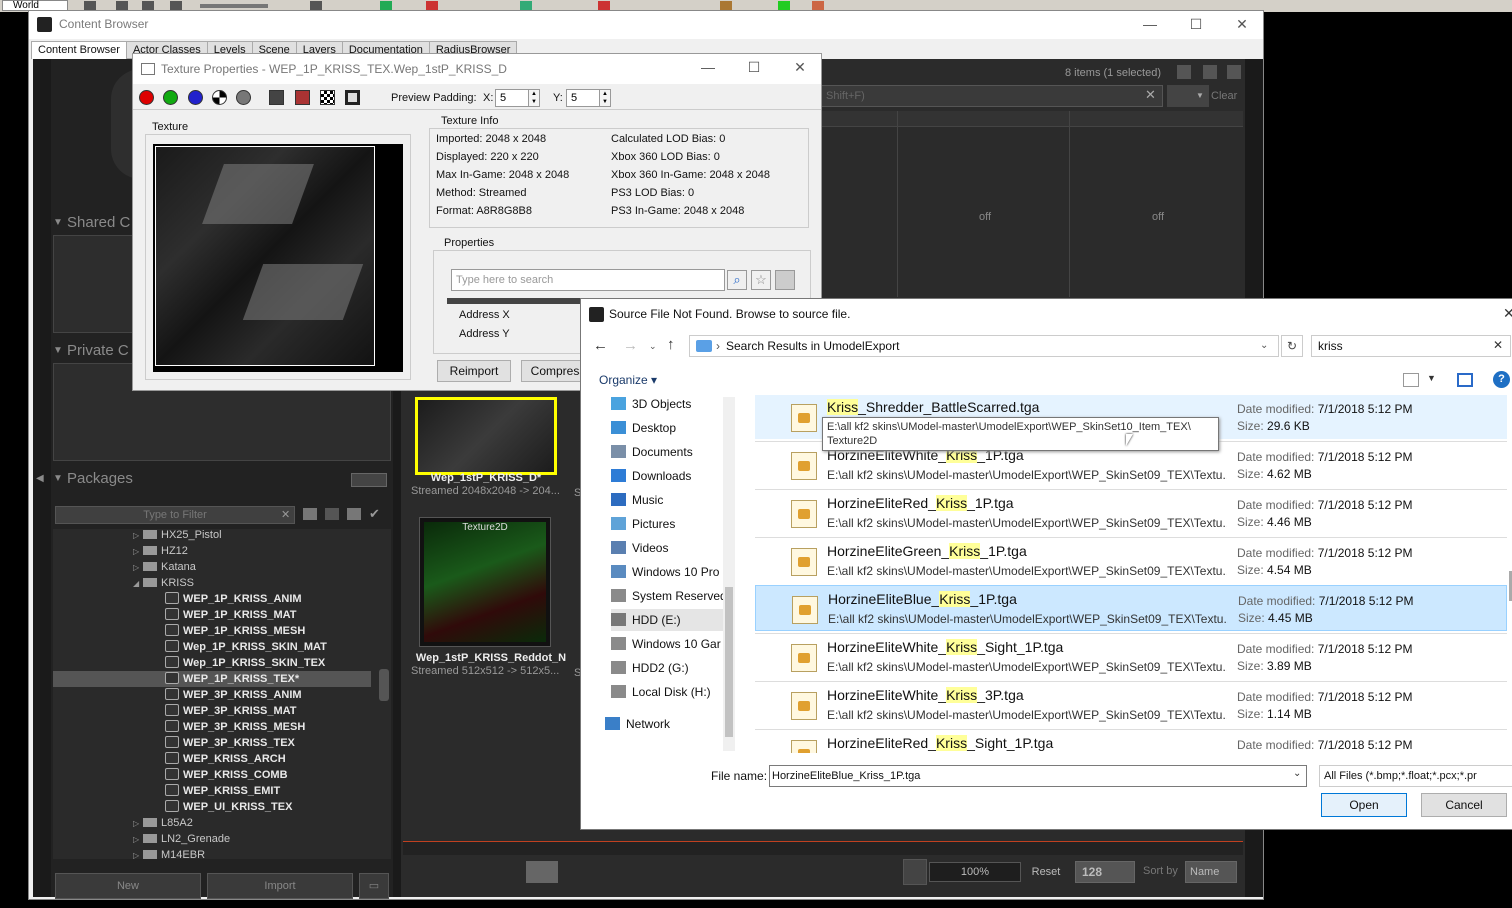 This screenshot has height=908, width=1512. What do you see at coordinates (213, 775) in the screenshot?
I see `tree-item: WEP_KRISS_COMB` at bounding box center [213, 775].